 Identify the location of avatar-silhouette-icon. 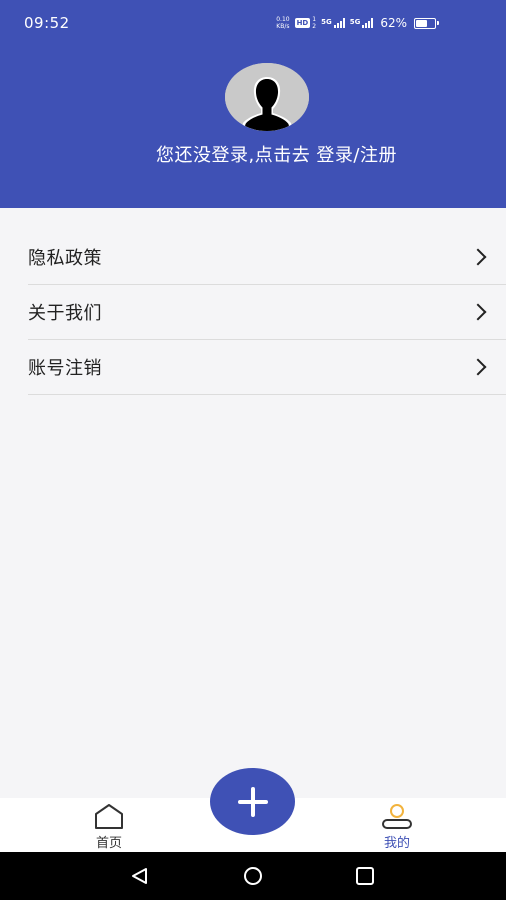
(267, 97).